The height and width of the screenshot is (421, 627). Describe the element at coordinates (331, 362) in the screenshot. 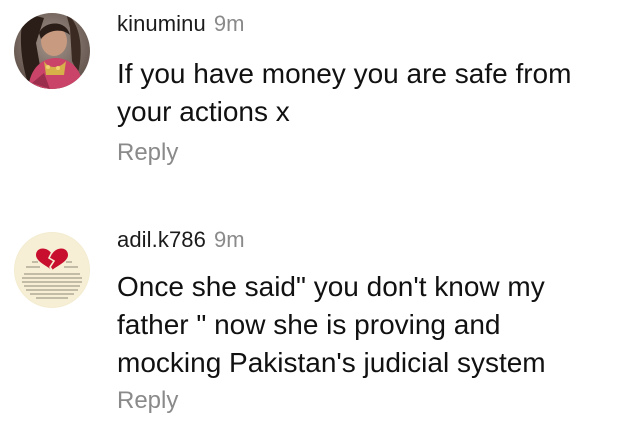

I see `comment-text-line: mocking Pakistan's judicial system` at that location.